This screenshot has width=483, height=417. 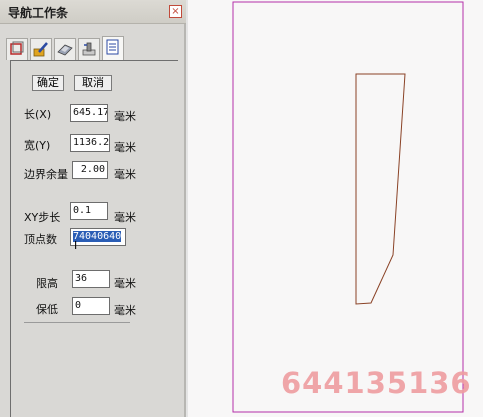 I want to click on width-input: 1136.27, so click(x=90, y=143).